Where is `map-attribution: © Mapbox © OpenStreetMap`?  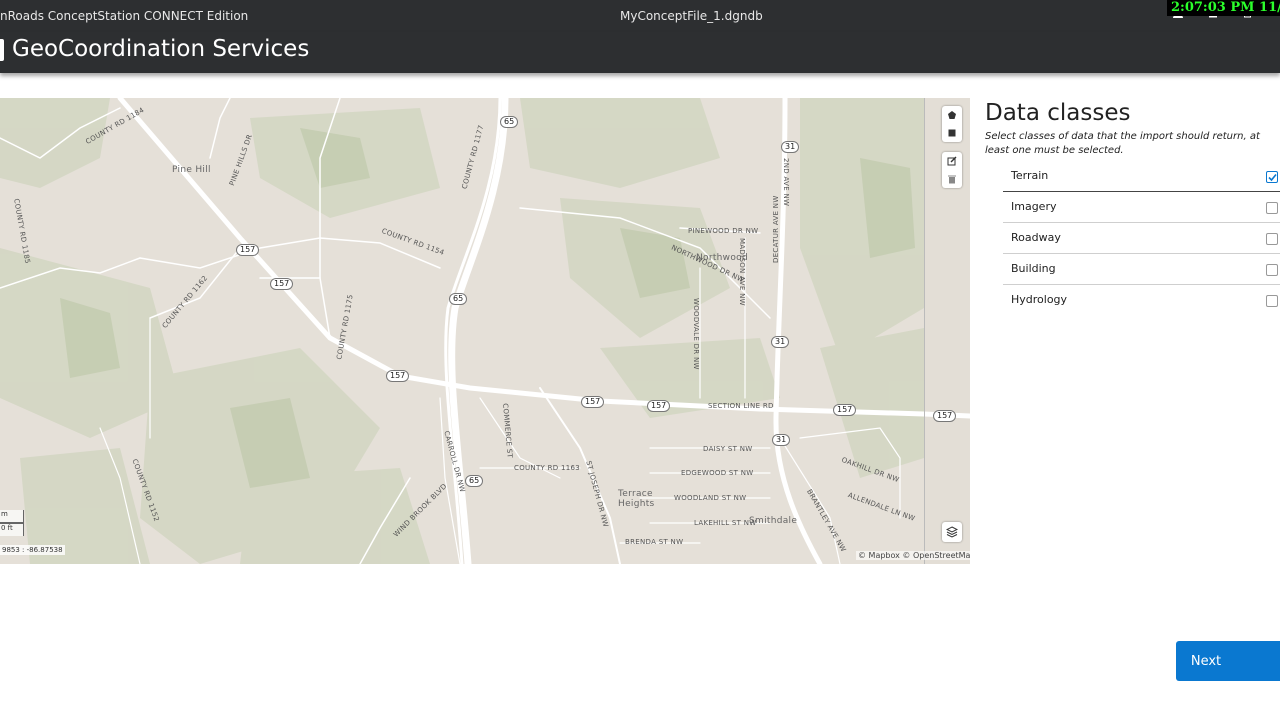 map-attribution: © Mapbox © OpenStreetMap is located at coordinates (913, 555).